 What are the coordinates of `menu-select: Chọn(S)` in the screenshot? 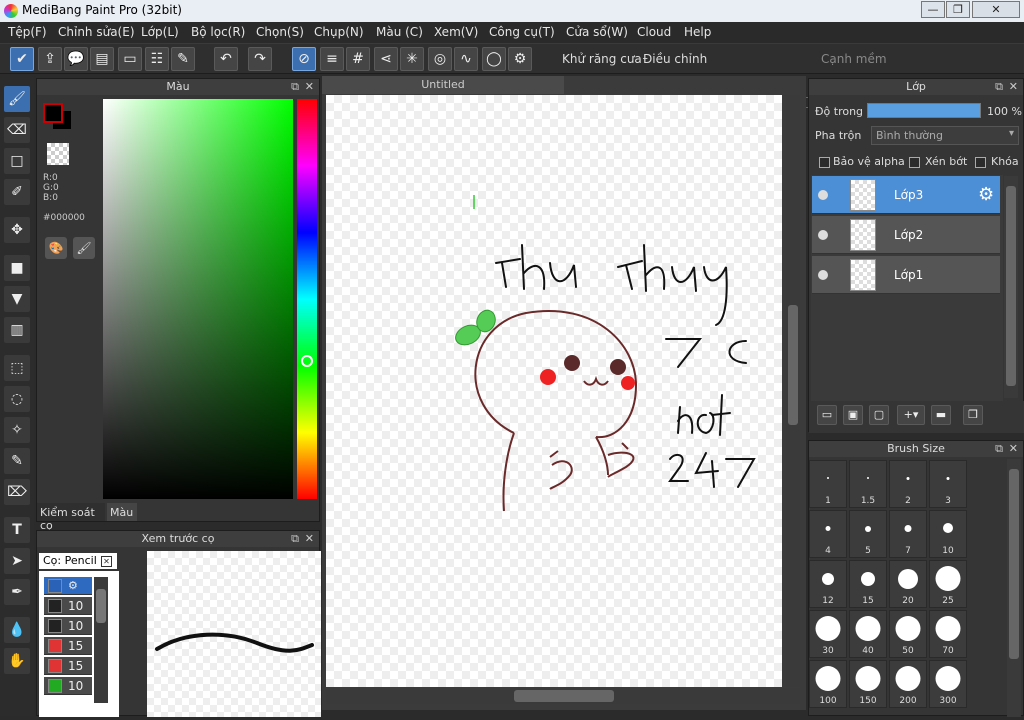 It's located at (280, 32).